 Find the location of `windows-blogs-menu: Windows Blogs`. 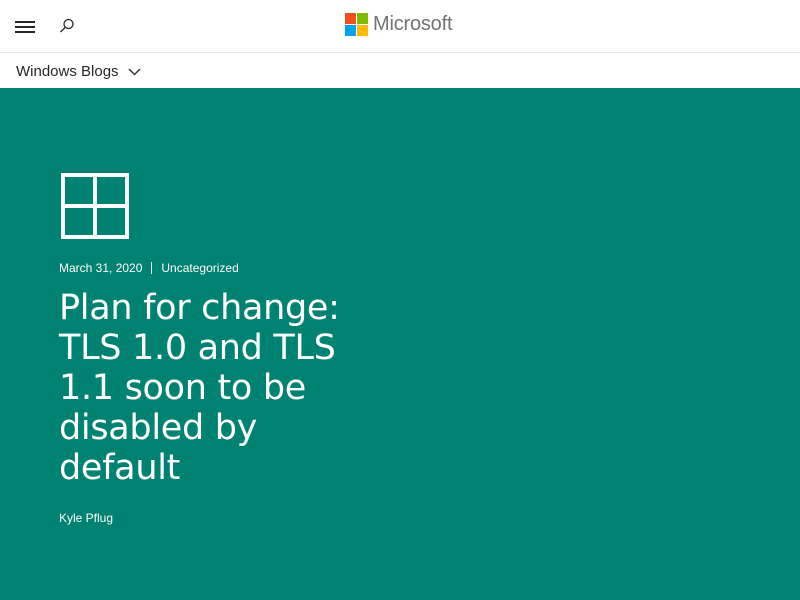

windows-blogs-menu: Windows Blogs is located at coordinates (78, 71).